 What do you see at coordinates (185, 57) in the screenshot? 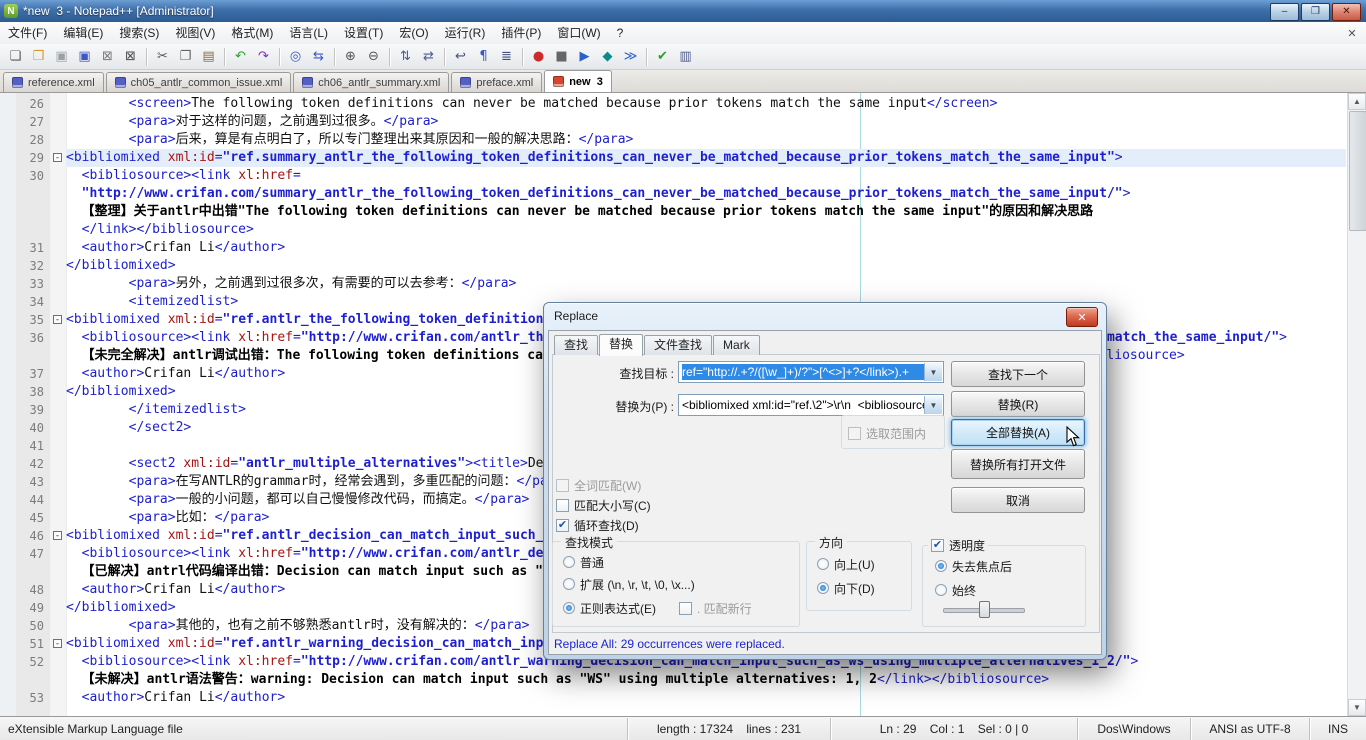
I see `copy-icon: ❐` at bounding box center [185, 57].